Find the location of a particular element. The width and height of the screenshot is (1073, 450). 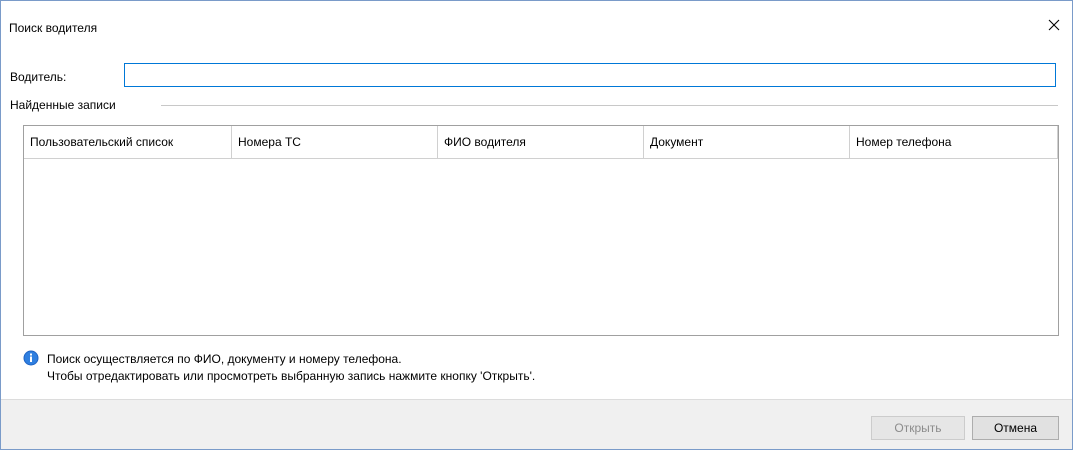

cancel-button: Отмена is located at coordinates (1015, 428).